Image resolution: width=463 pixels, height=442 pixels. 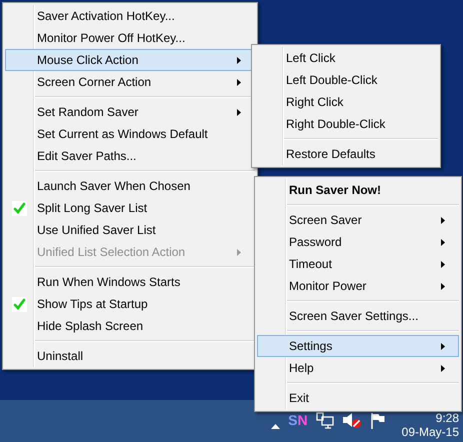 What do you see at coordinates (130, 356) in the screenshot?
I see `menu-item: Uninstall` at bounding box center [130, 356].